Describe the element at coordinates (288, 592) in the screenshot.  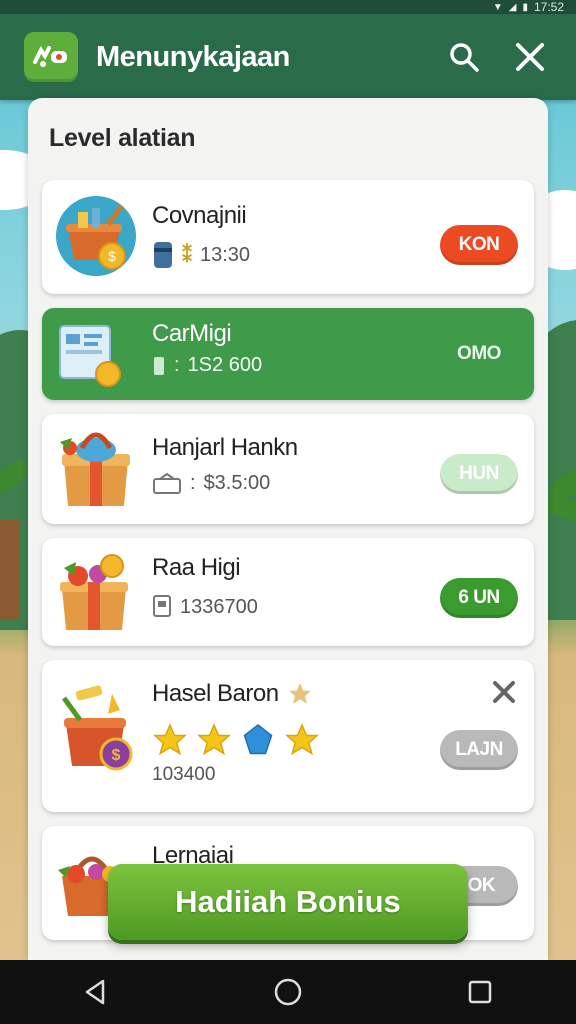
I see `list-item-raa-higi: Raa Higi 1336700 6 UN` at that location.